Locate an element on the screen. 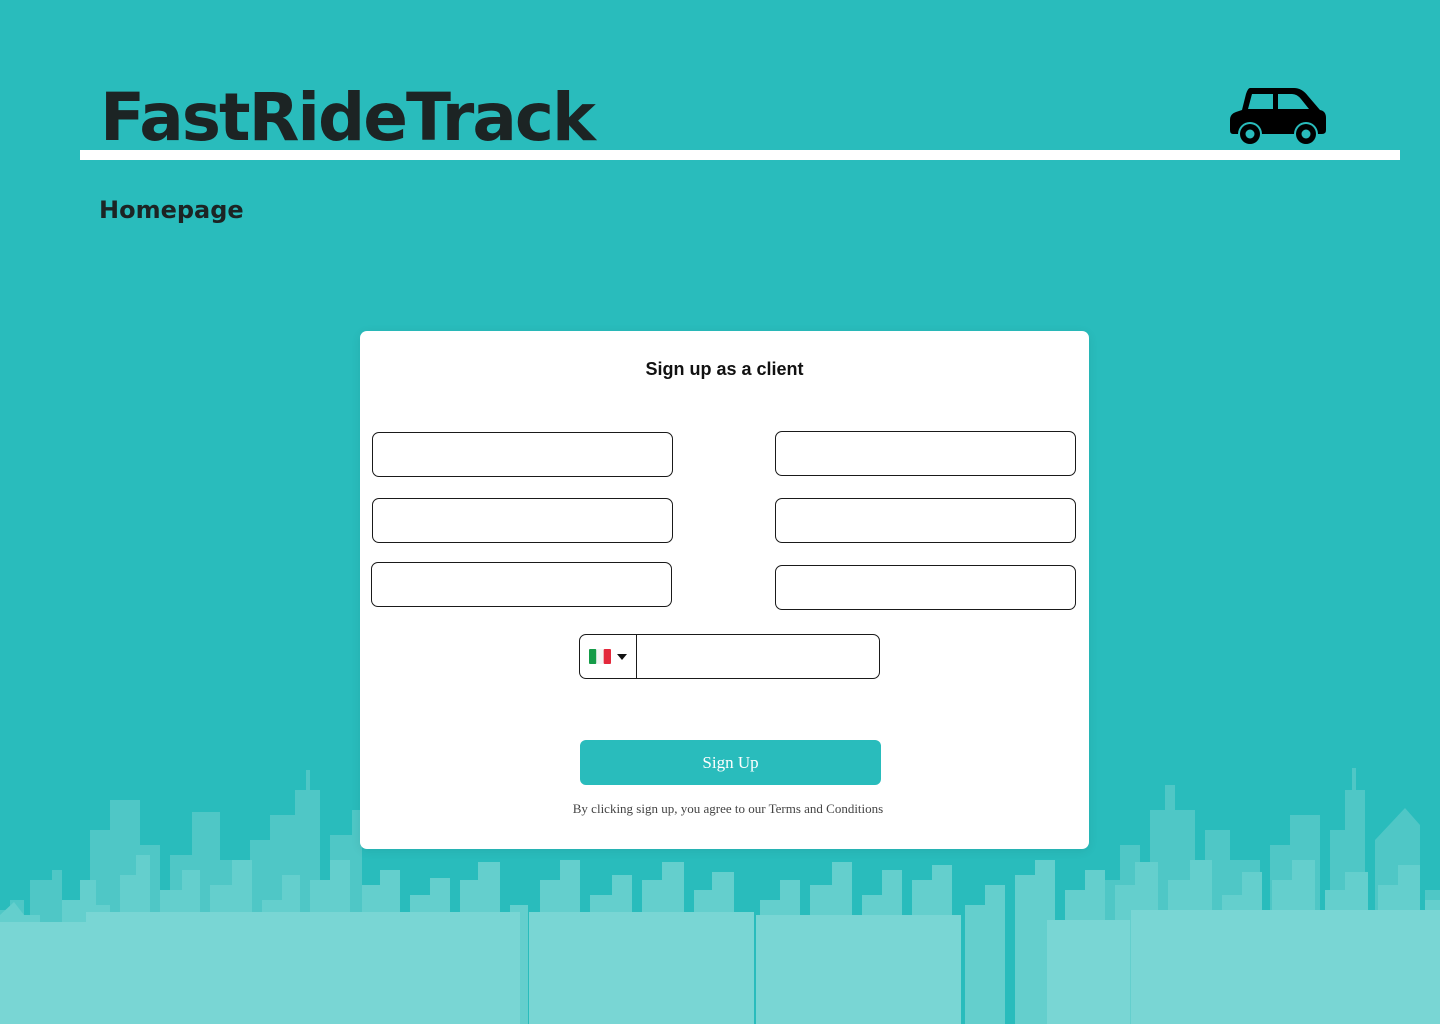 The height and width of the screenshot is (1024, 1440). sign-up-button: Sign Up is located at coordinates (730, 762).